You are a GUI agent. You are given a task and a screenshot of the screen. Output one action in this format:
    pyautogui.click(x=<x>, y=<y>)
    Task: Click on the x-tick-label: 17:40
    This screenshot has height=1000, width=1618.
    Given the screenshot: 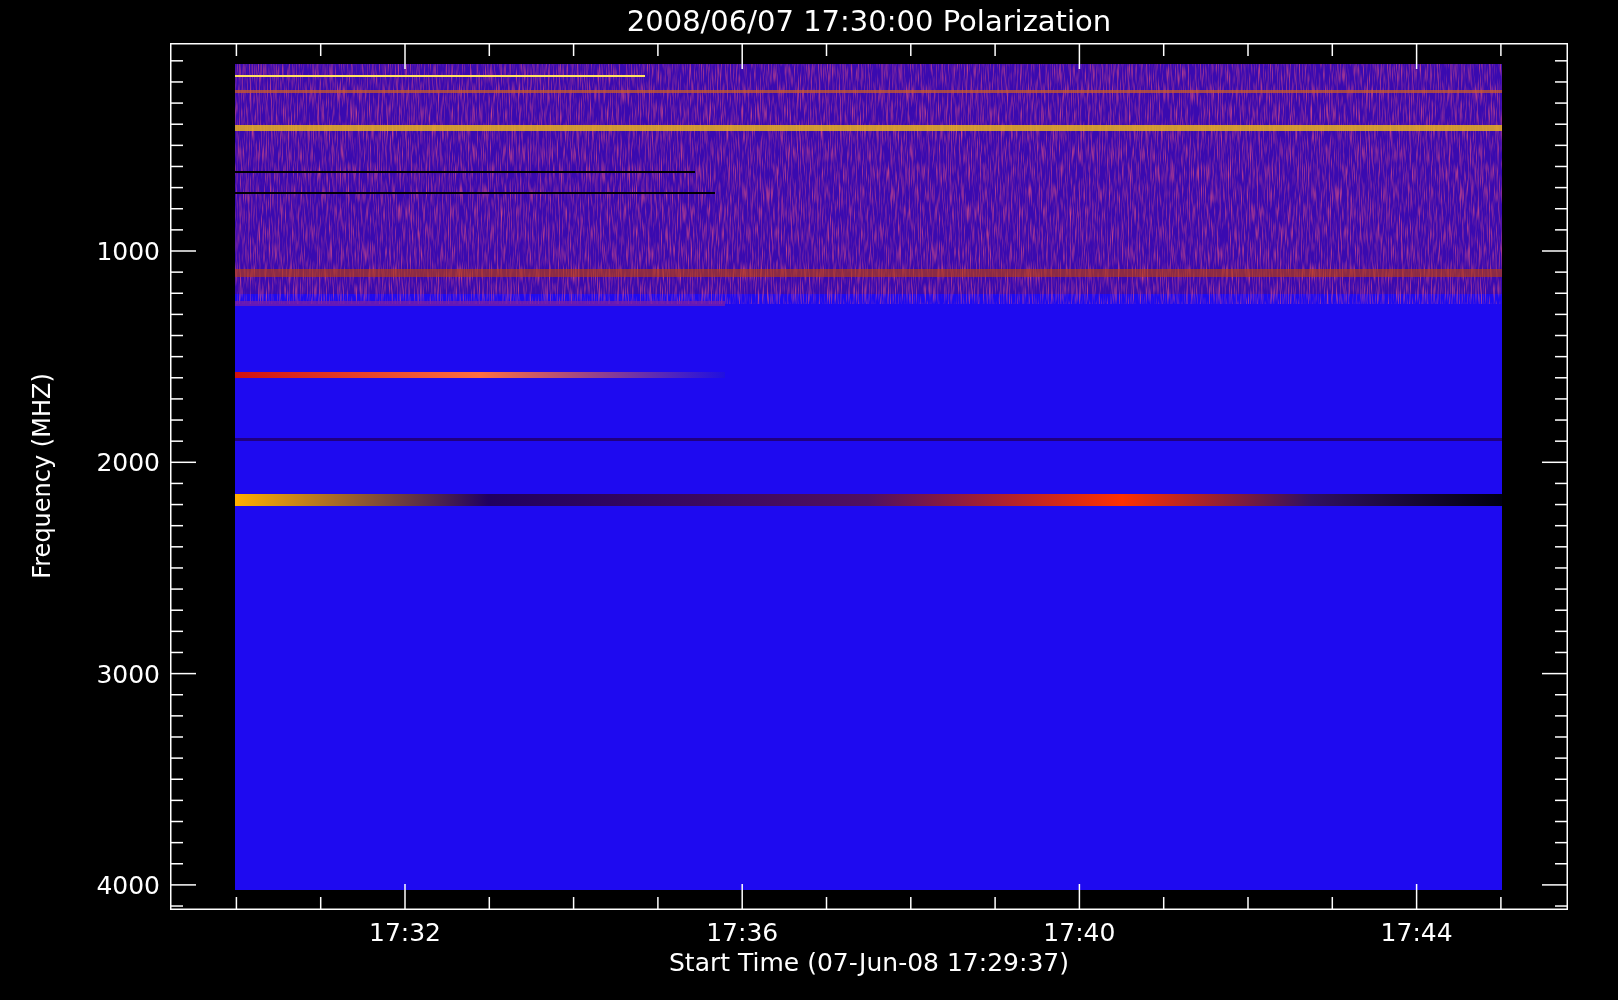 What is the action you would take?
    pyautogui.click(x=1079, y=932)
    